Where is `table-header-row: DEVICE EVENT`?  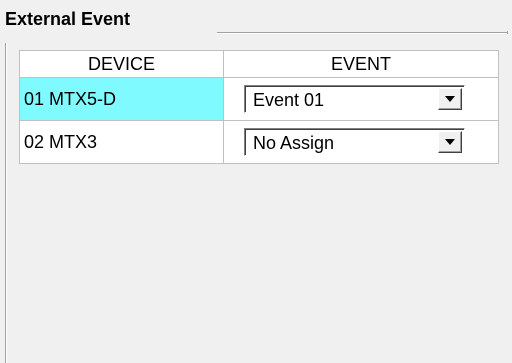 table-header-row: DEVICE EVENT is located at coordinates (259, 64).